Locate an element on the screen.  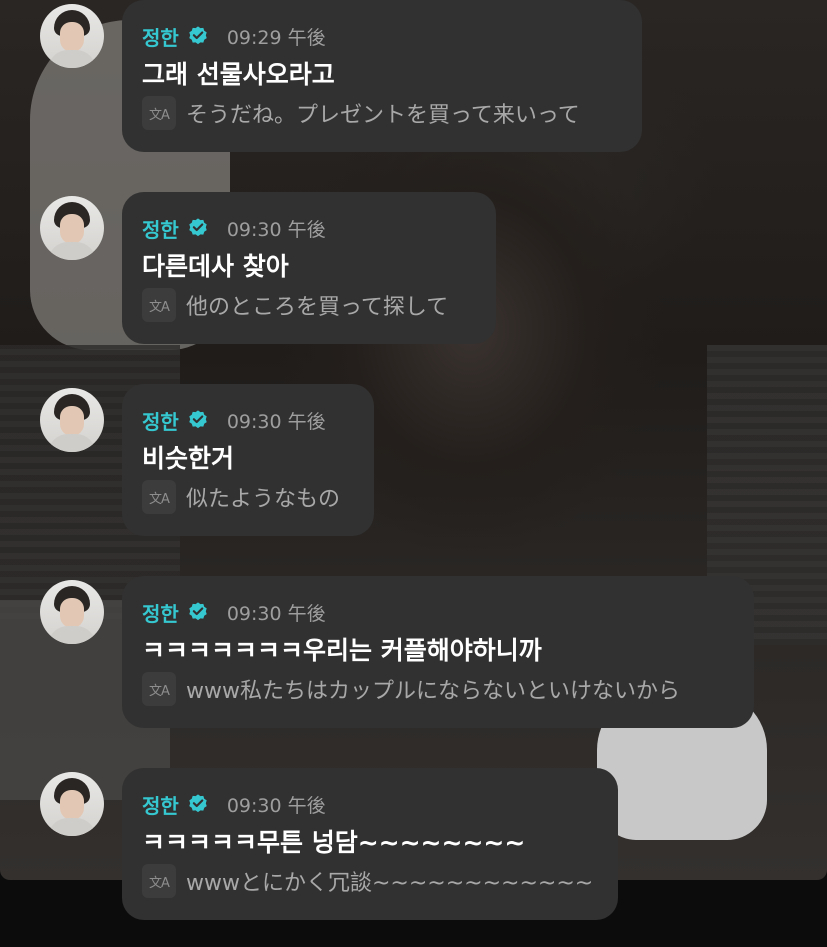
message-bubble: 정한 09:30 午後 다른데사 찾아 文A 他のところを買って探して is located at coordinates (309, 268).